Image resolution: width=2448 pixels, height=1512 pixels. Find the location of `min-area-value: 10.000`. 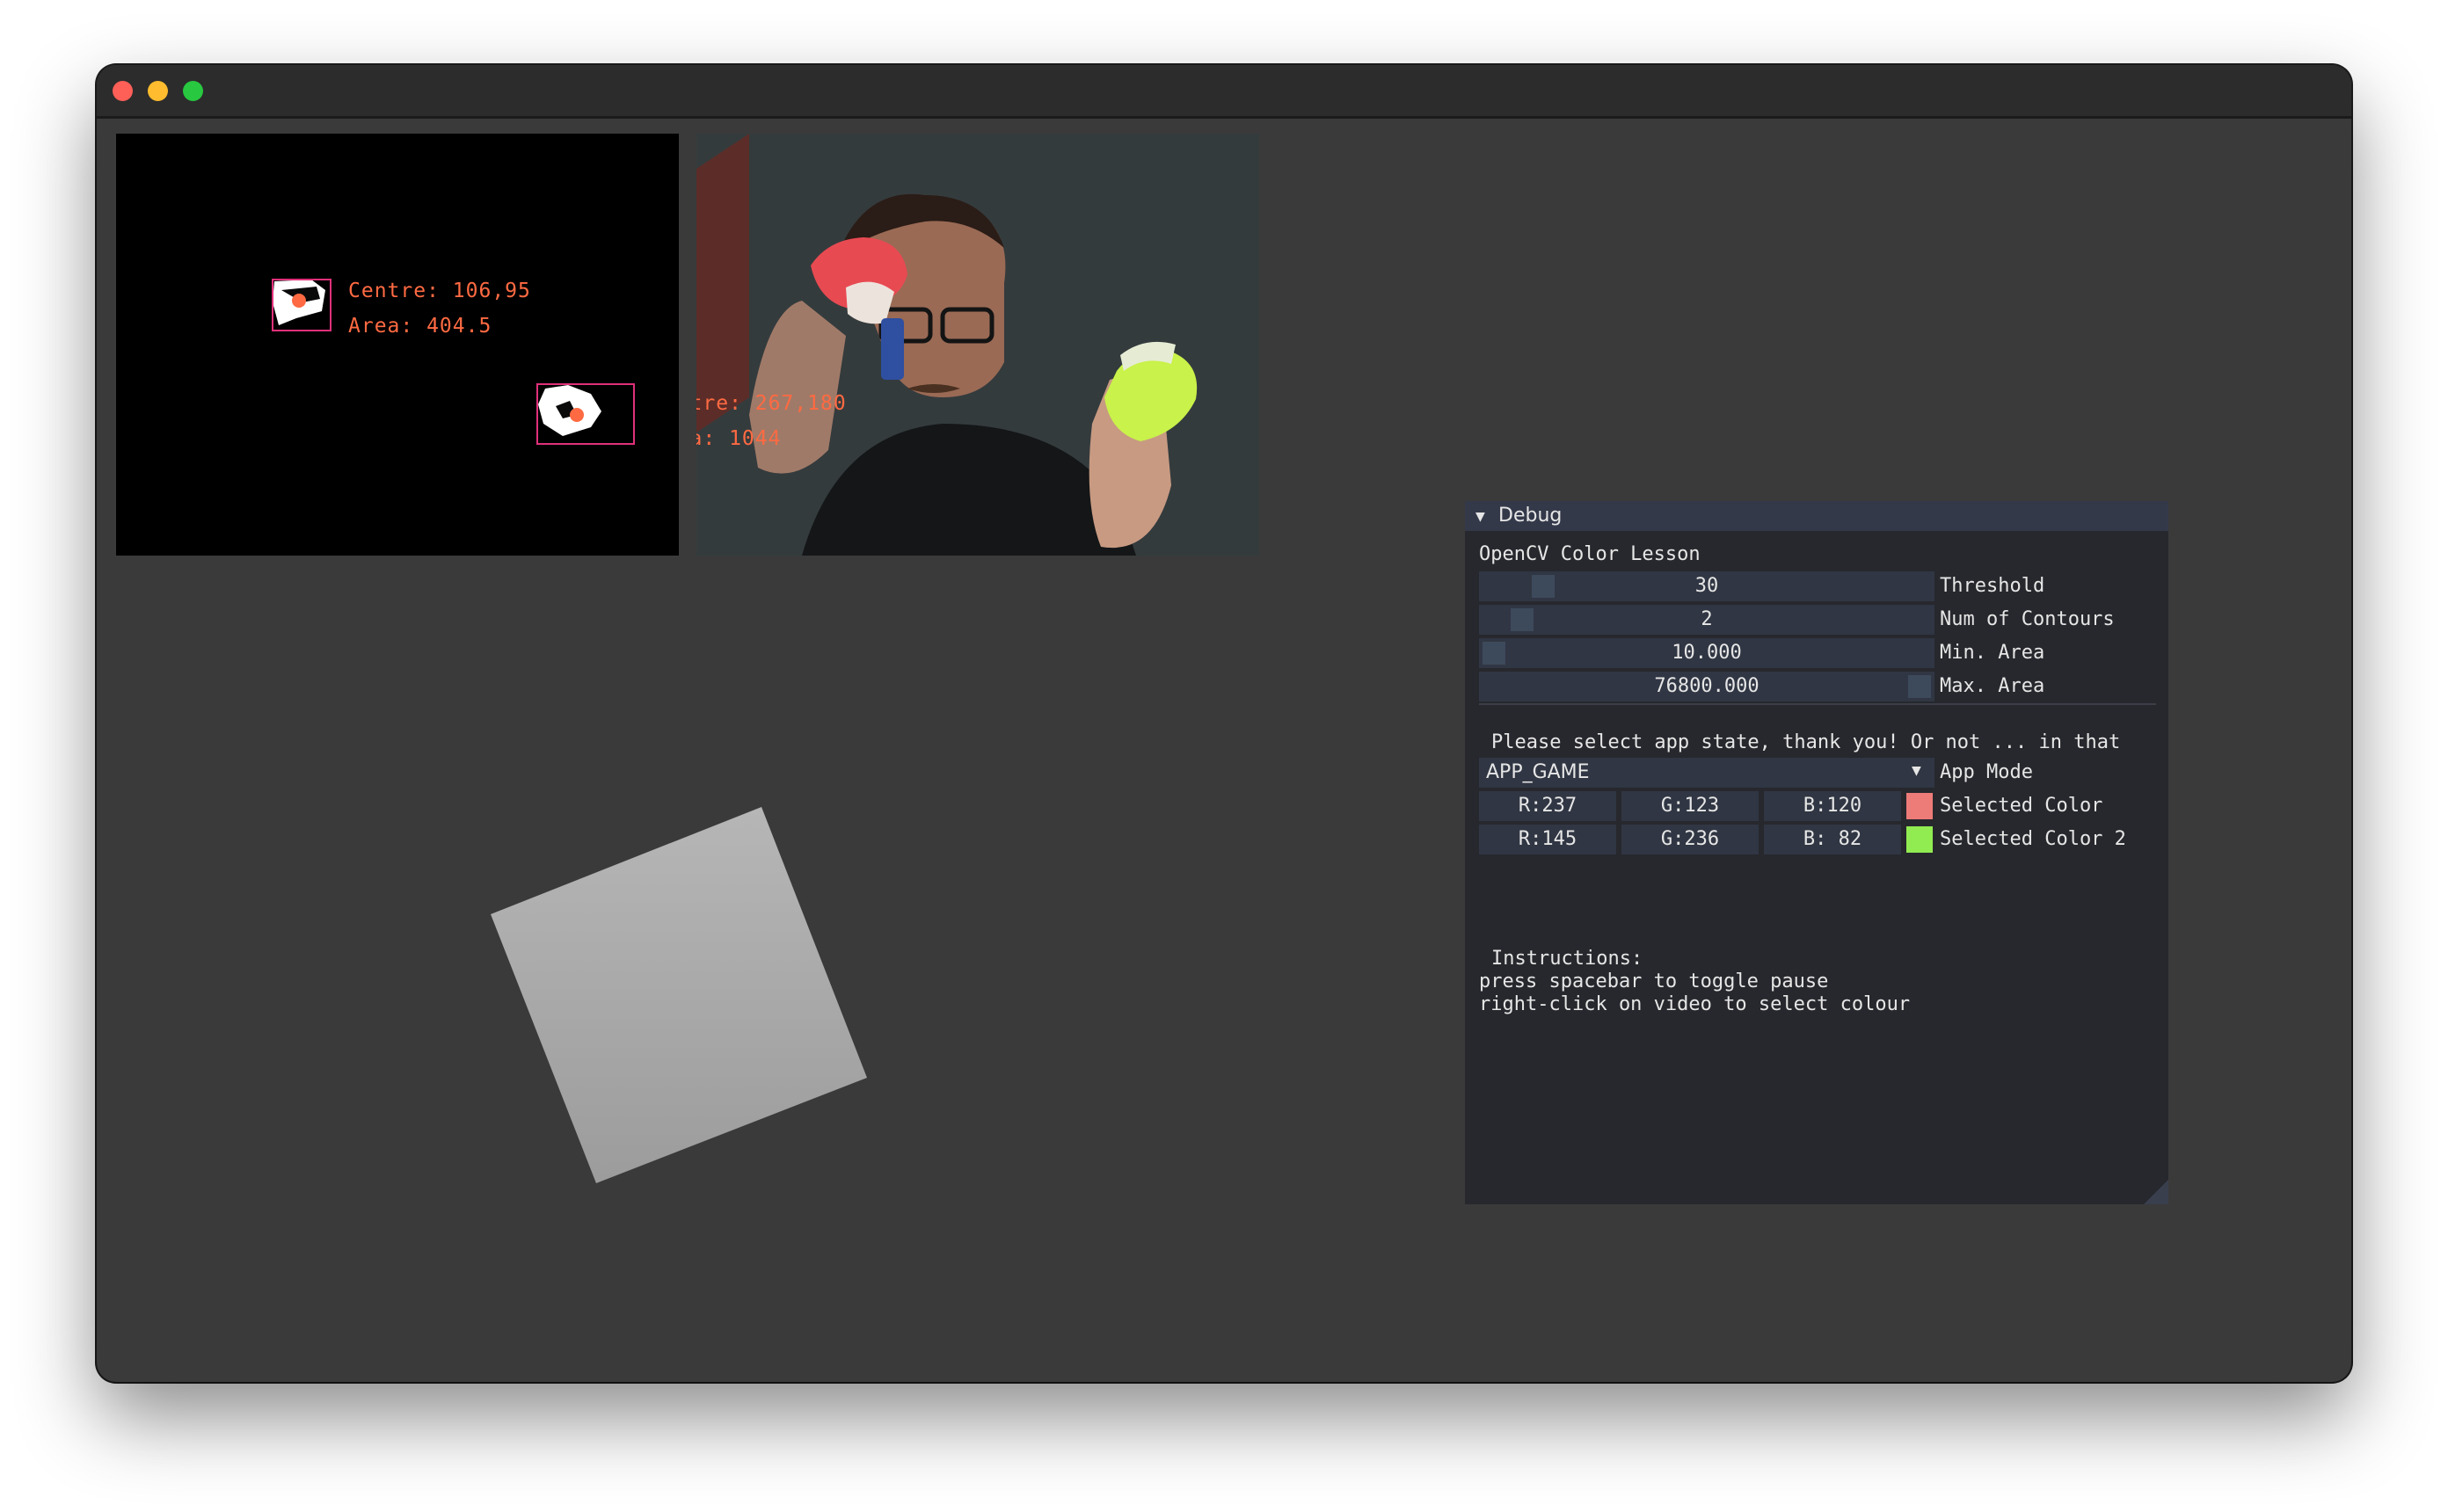

min-area-value: 10.000 is located at coordinates (1707, 653).